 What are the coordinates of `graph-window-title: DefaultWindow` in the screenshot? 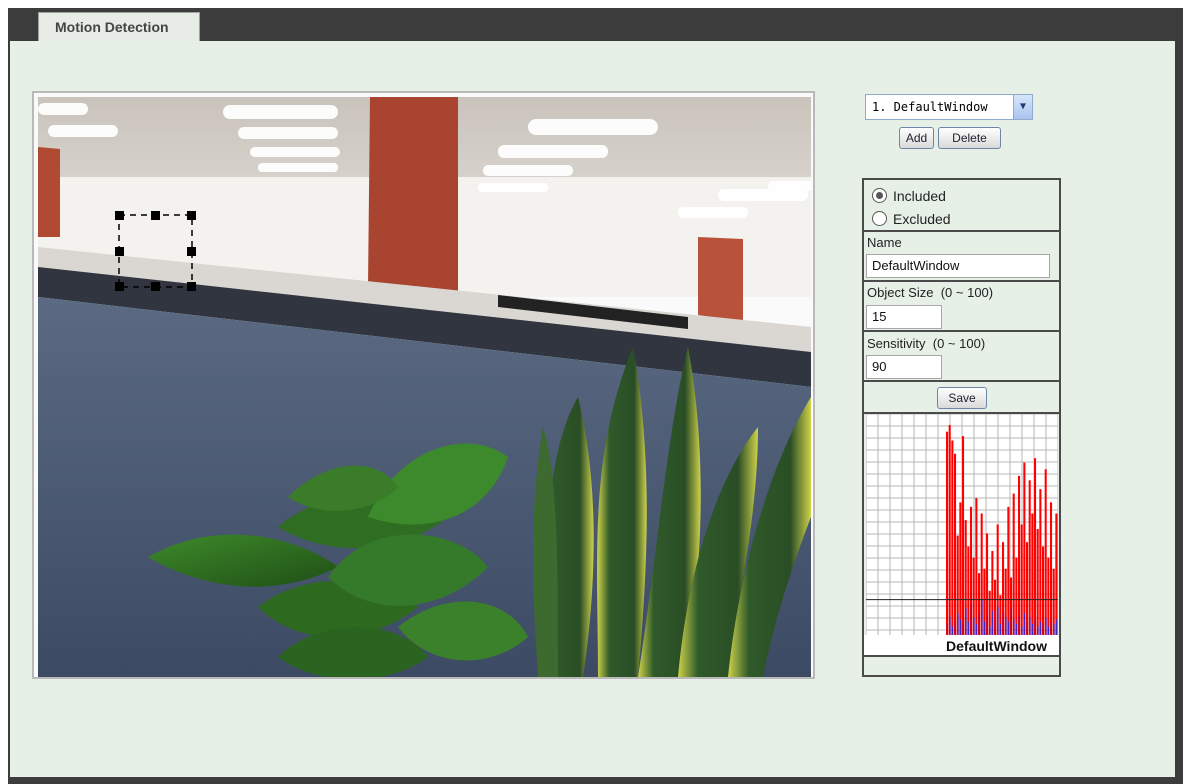 It's located at (961, 646).